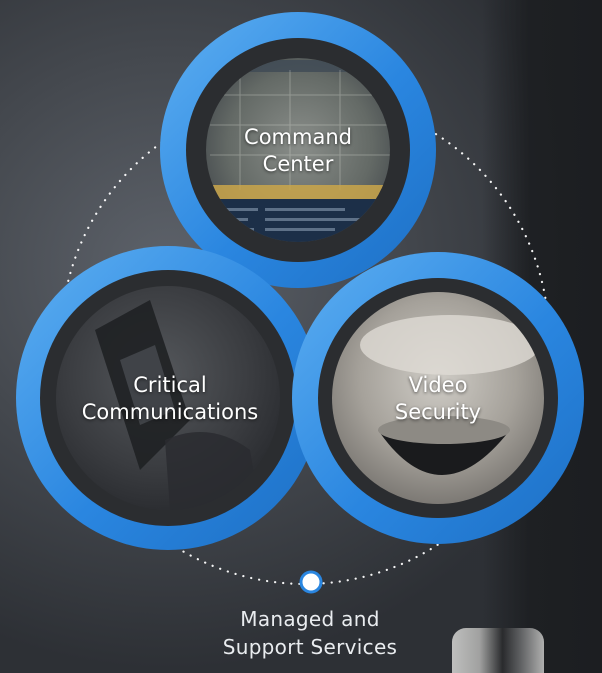  What do you see at coordinates (311, 582) in the screenshot?
I see `footer-node-dot` at bounding box center [311, 582].